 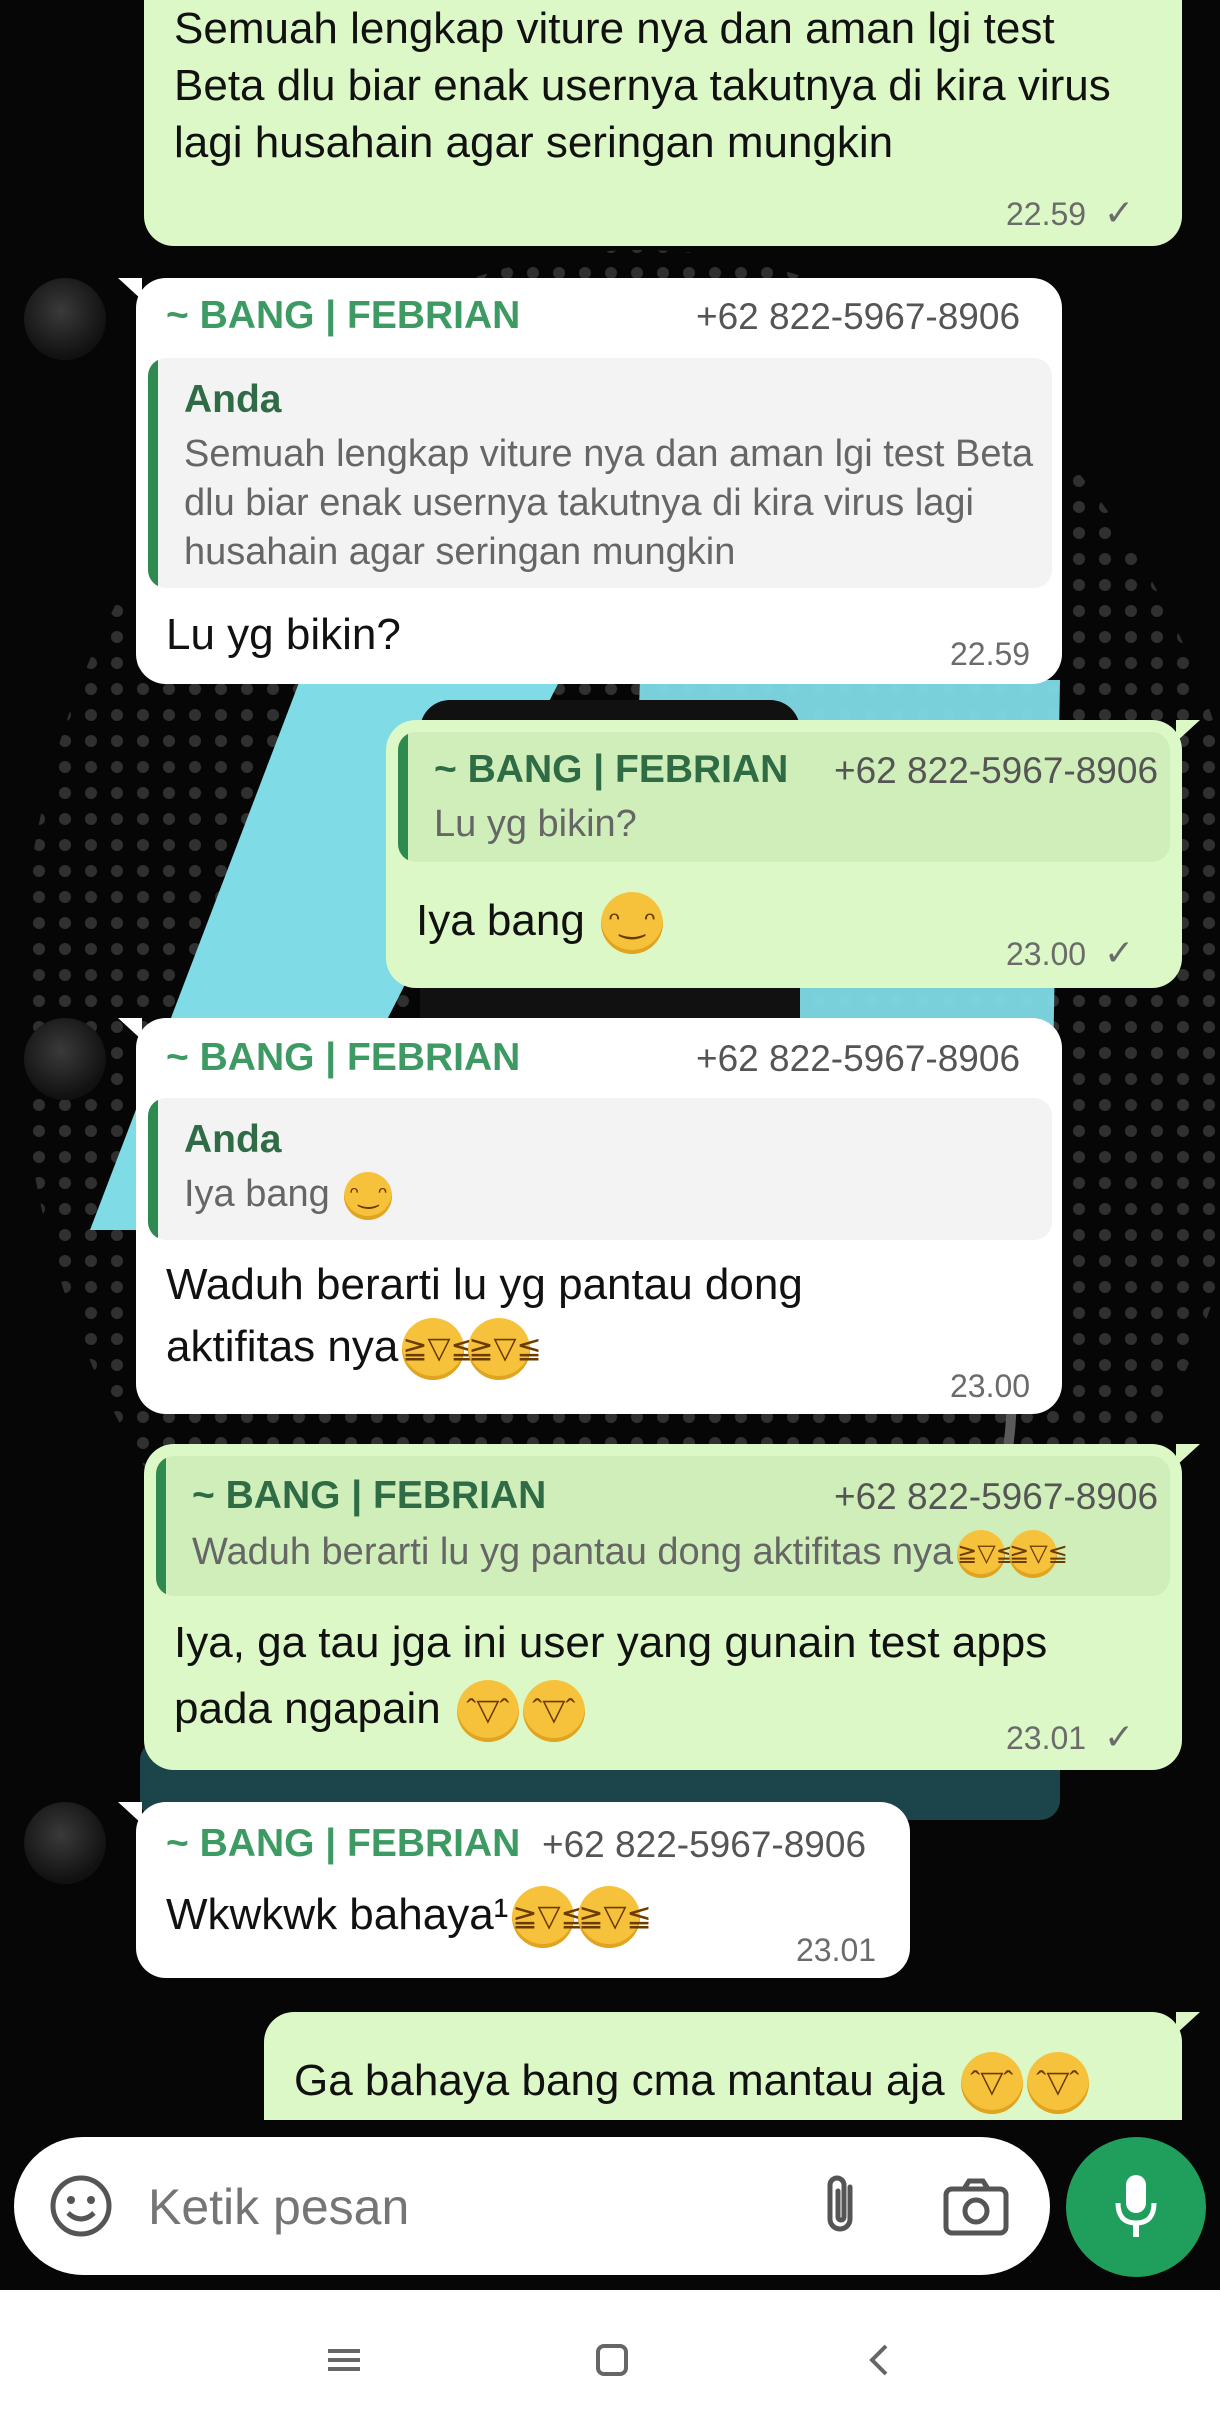 I want to click on message-text-row: aktifitas nya ≧▽≦≧▽≦, so click(x=354, y=1349).